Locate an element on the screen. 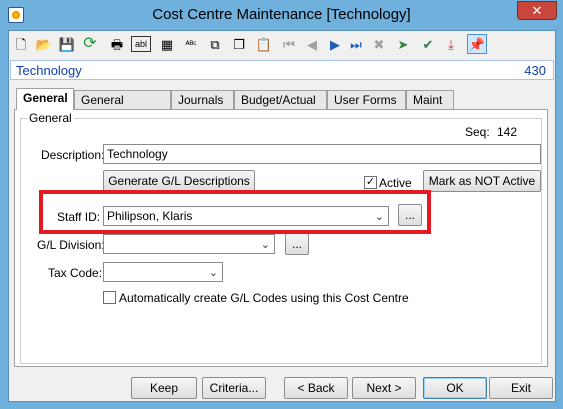 This screenshot has height=409, width=563. active-checkbox: ✓ is located at coordinates (370, 182).